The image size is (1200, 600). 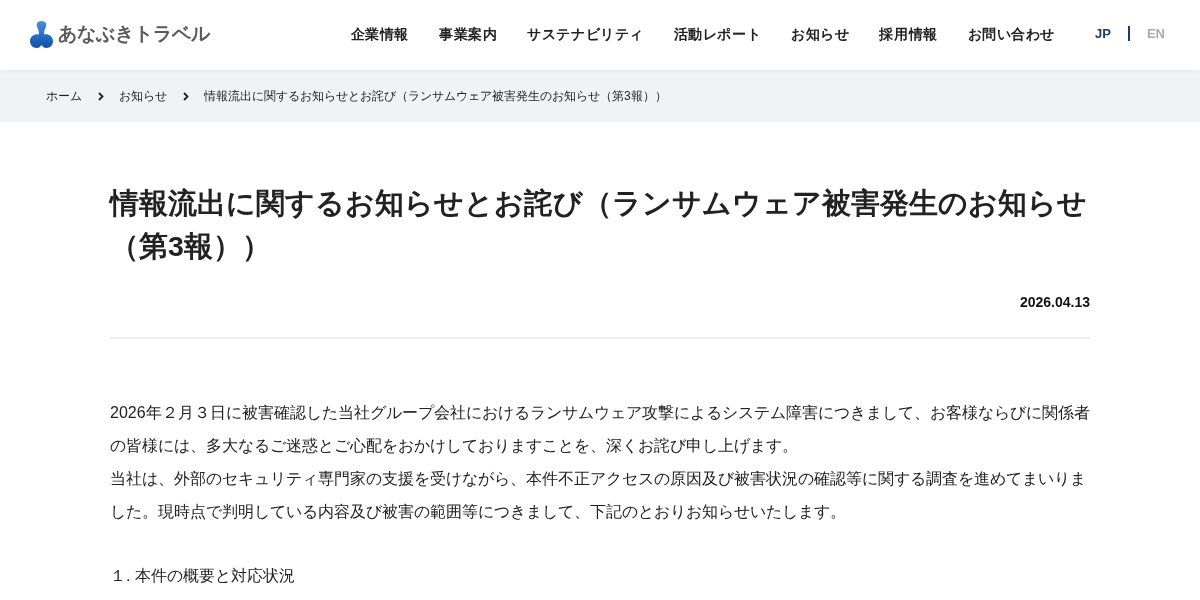 What do you see at coordinates (598, 495) in the screenshot?
I see `body-paragraph: 当社は、外部のセキュリティ専門家の支援を受けながら、本件不正アクセスの原因及び被害状況の確認等に関する調査を進めてまいりました。現時点で判明している内容及び被害の範囲等につきまして、下記のとおりお知らせいたします。` at bounding box center [598, 495].